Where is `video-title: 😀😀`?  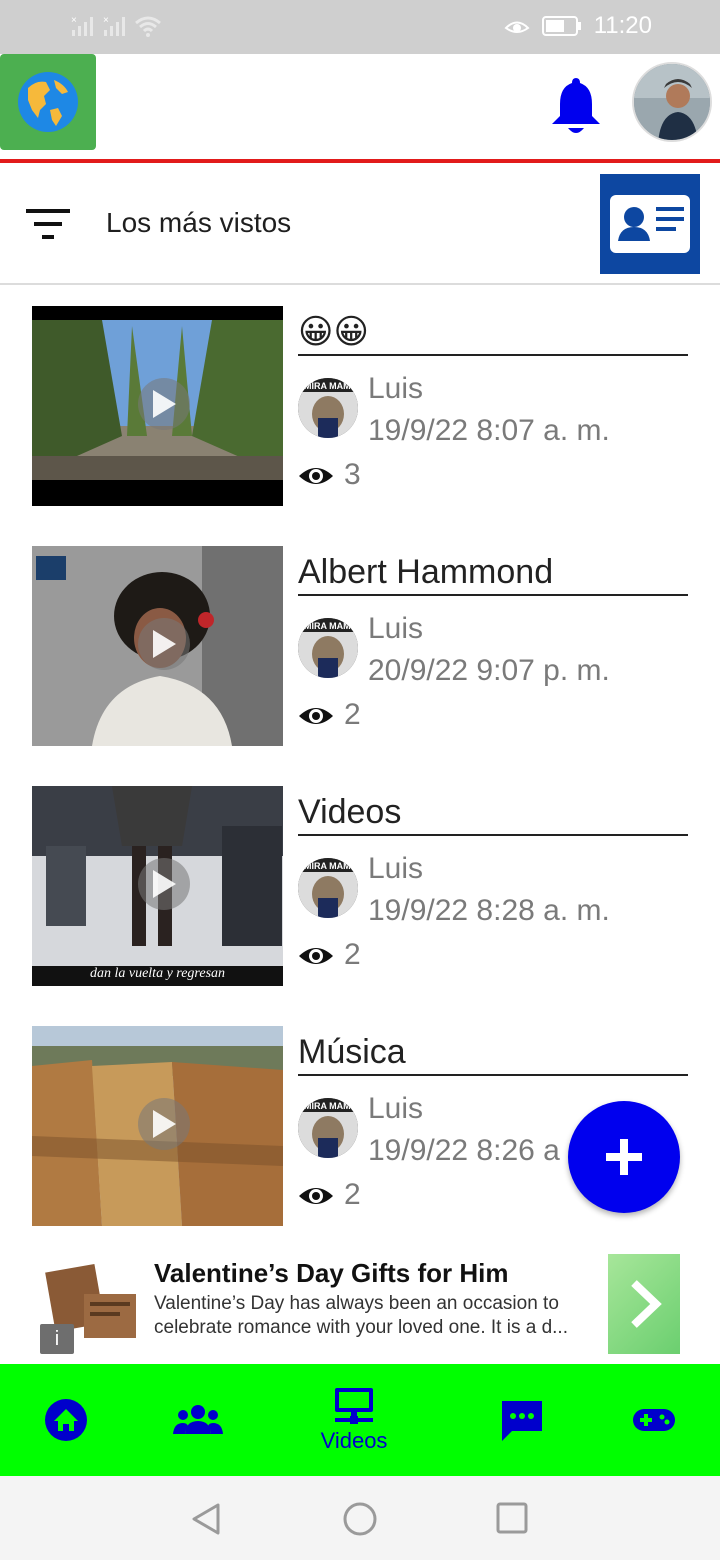 video-title: 😀😀 is located at coordinates (493, 333).